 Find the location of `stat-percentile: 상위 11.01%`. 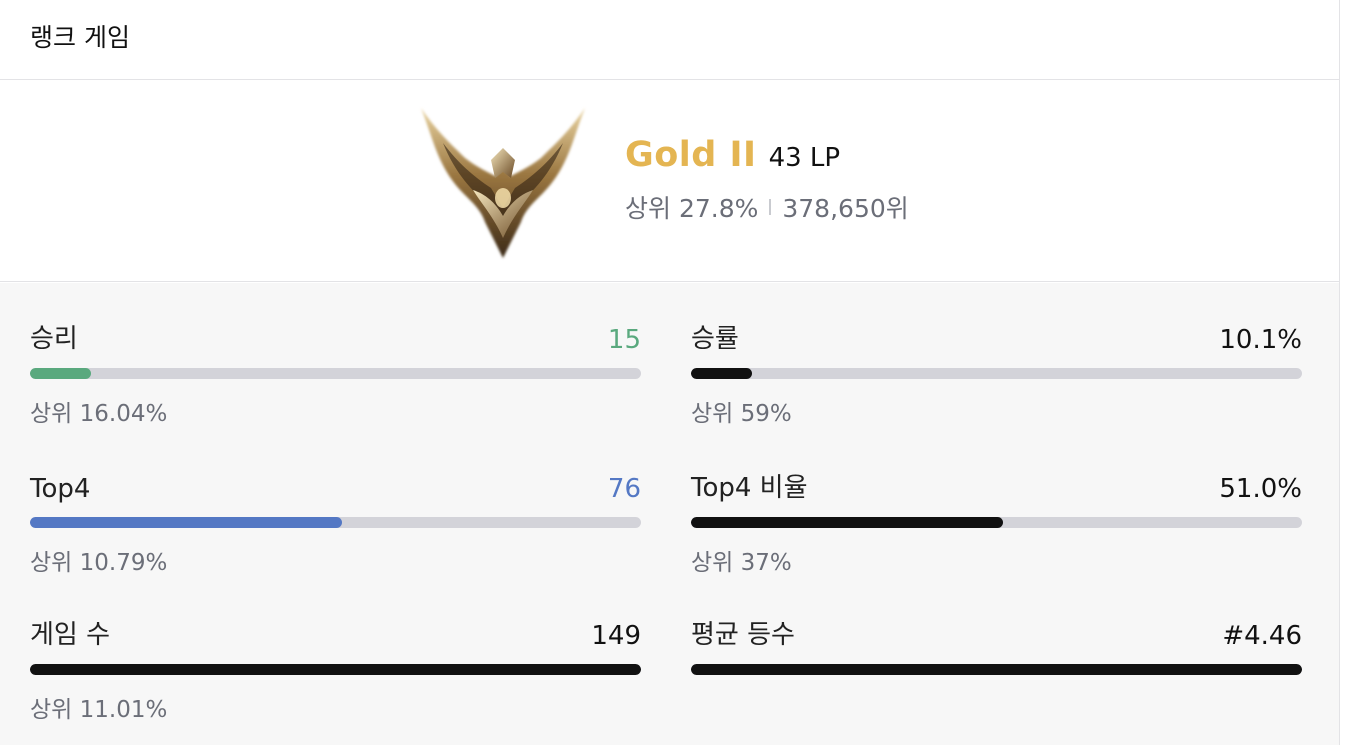

stat-percentile: 상위 11.01% is located at coordinates (99, 710).